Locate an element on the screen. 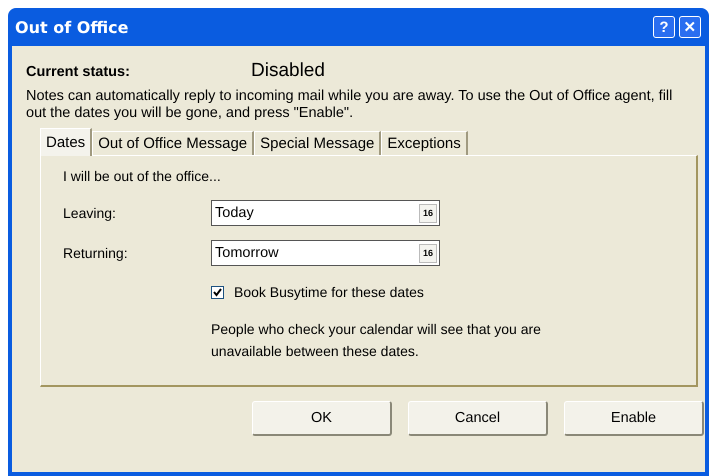 The image size is (709, 476). date-field: Tomorrow 16 is located at coordinates (325, 253).